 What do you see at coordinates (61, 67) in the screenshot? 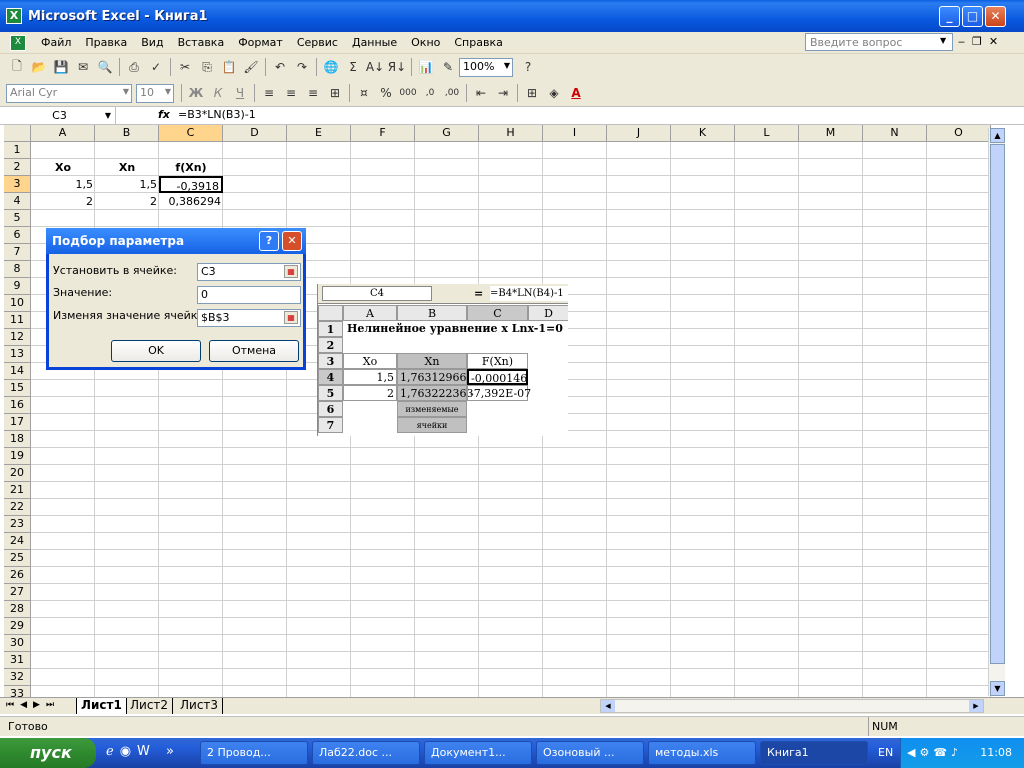
I see `save-icon: 💾` at bounding box center [61, 67].